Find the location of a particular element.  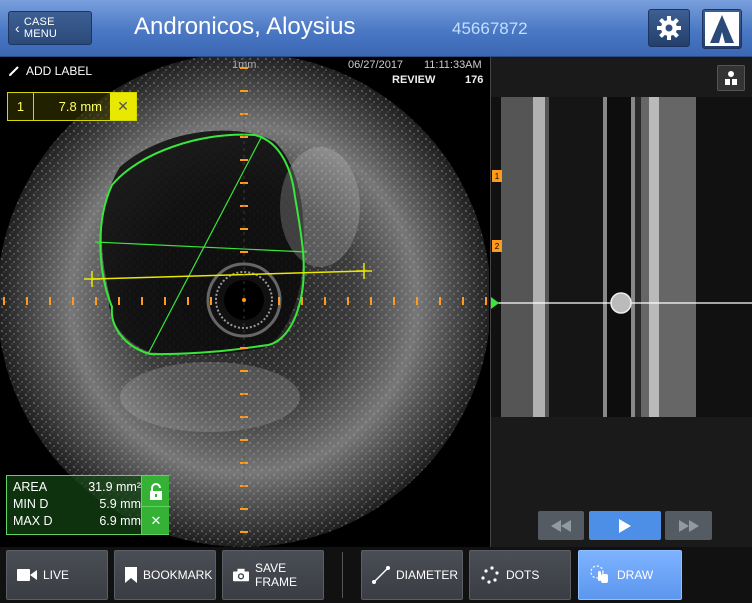

save-frame-button: SAVE FRAME is located at coordinates (273, 575).